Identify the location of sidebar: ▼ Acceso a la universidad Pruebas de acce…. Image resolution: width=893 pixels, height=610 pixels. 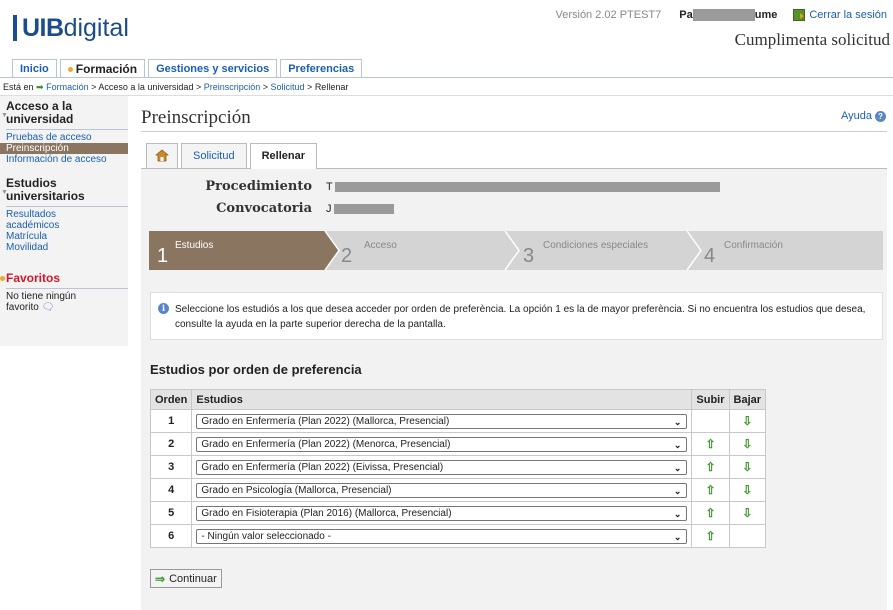
(64, 206).